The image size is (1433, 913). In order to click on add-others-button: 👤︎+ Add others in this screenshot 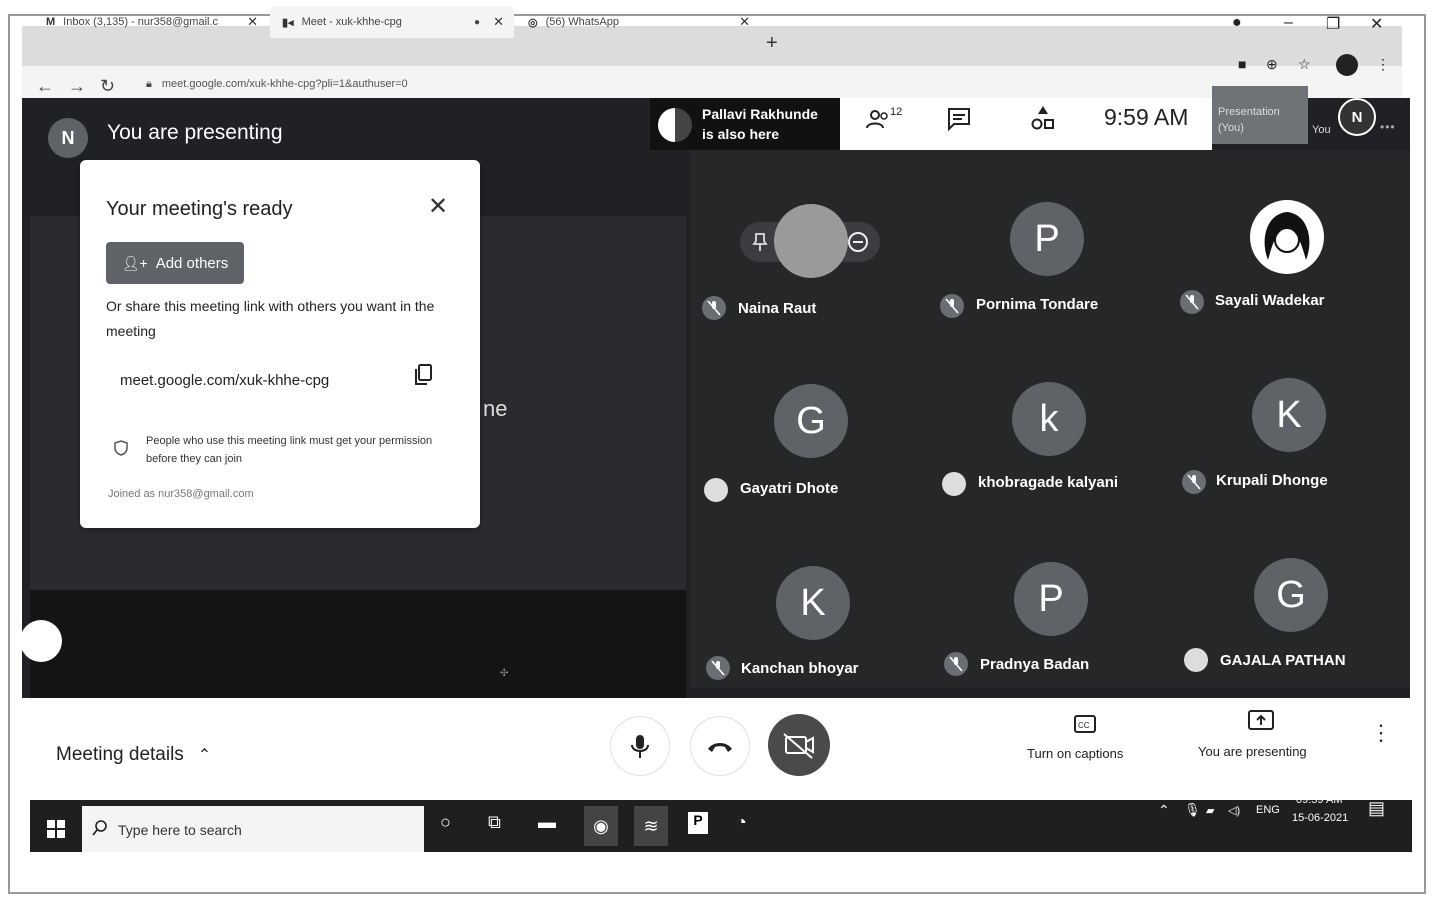, I will do `click(175, 263)`.